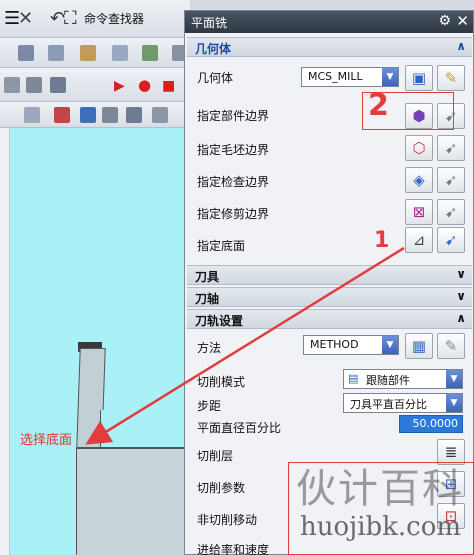 The height and width of the screenshot is (555, 474). Describe the element at coordinates (388, 380) in the screenshot. I see `cut-pattern-value: 跟随部件` at that location.